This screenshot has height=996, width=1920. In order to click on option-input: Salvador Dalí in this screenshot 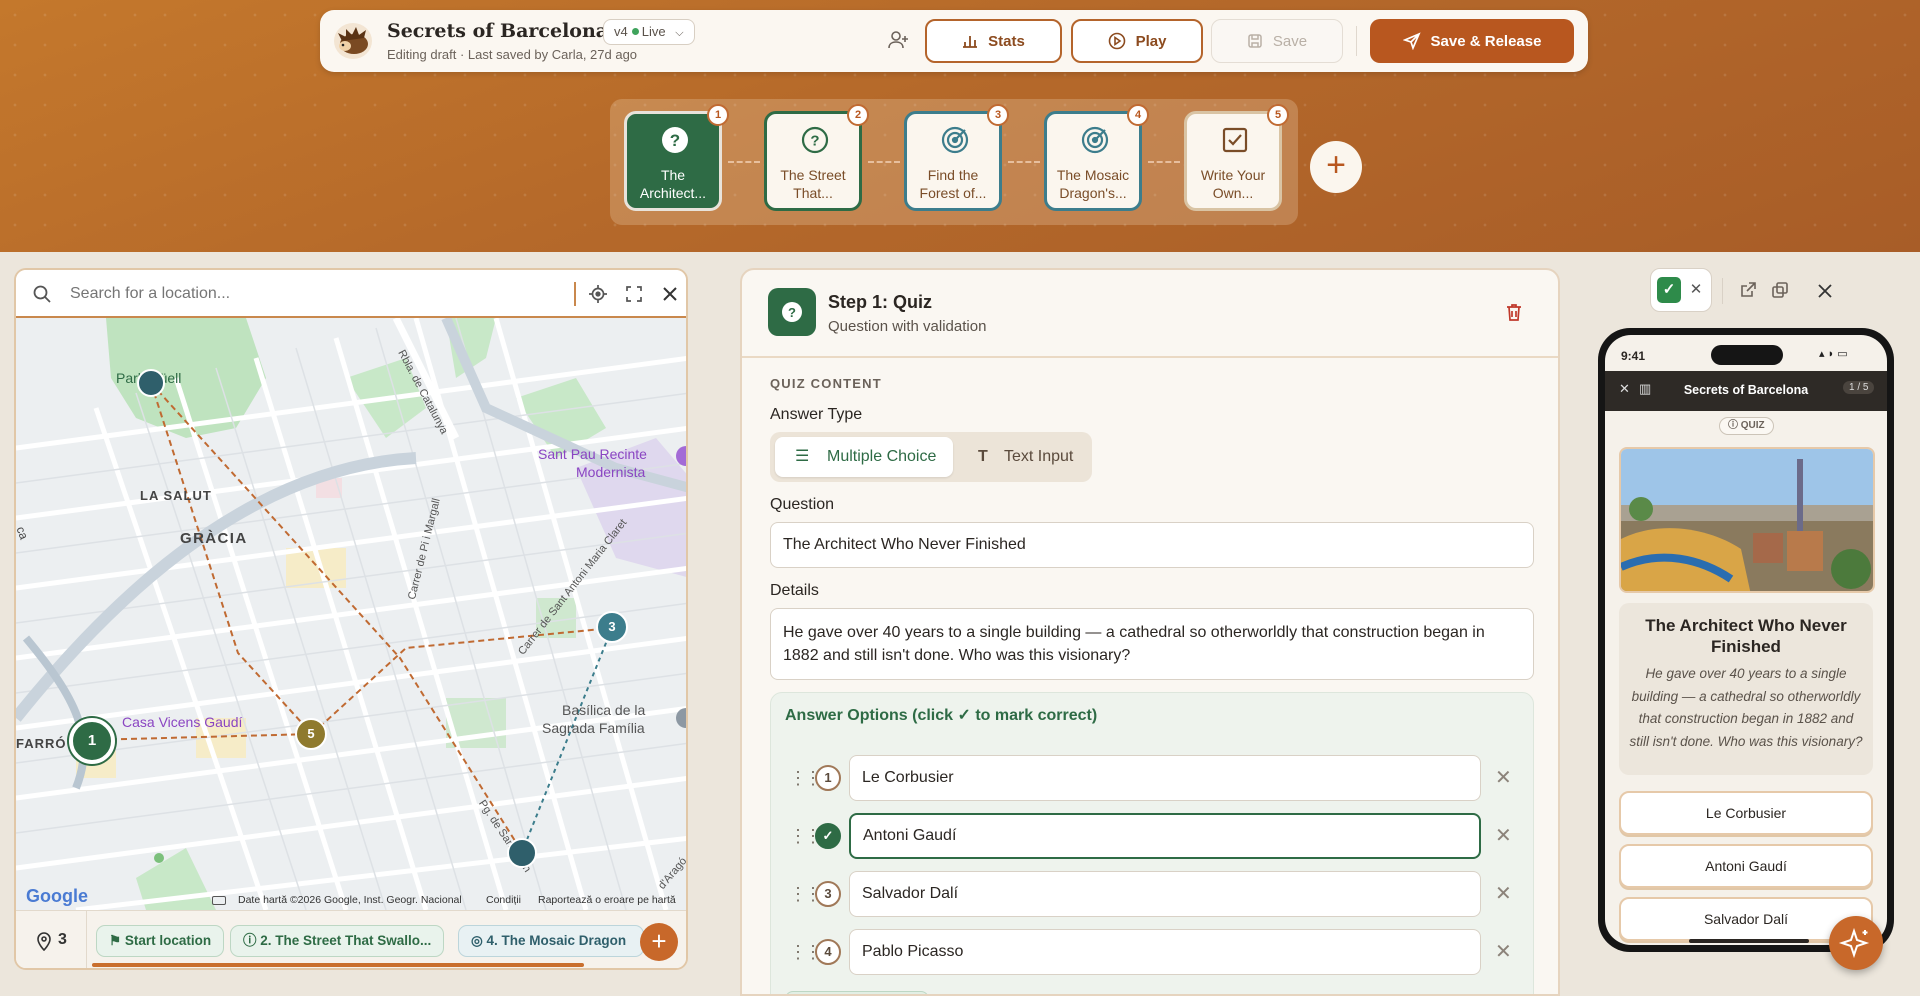, I will do `click(1165, 894)`.